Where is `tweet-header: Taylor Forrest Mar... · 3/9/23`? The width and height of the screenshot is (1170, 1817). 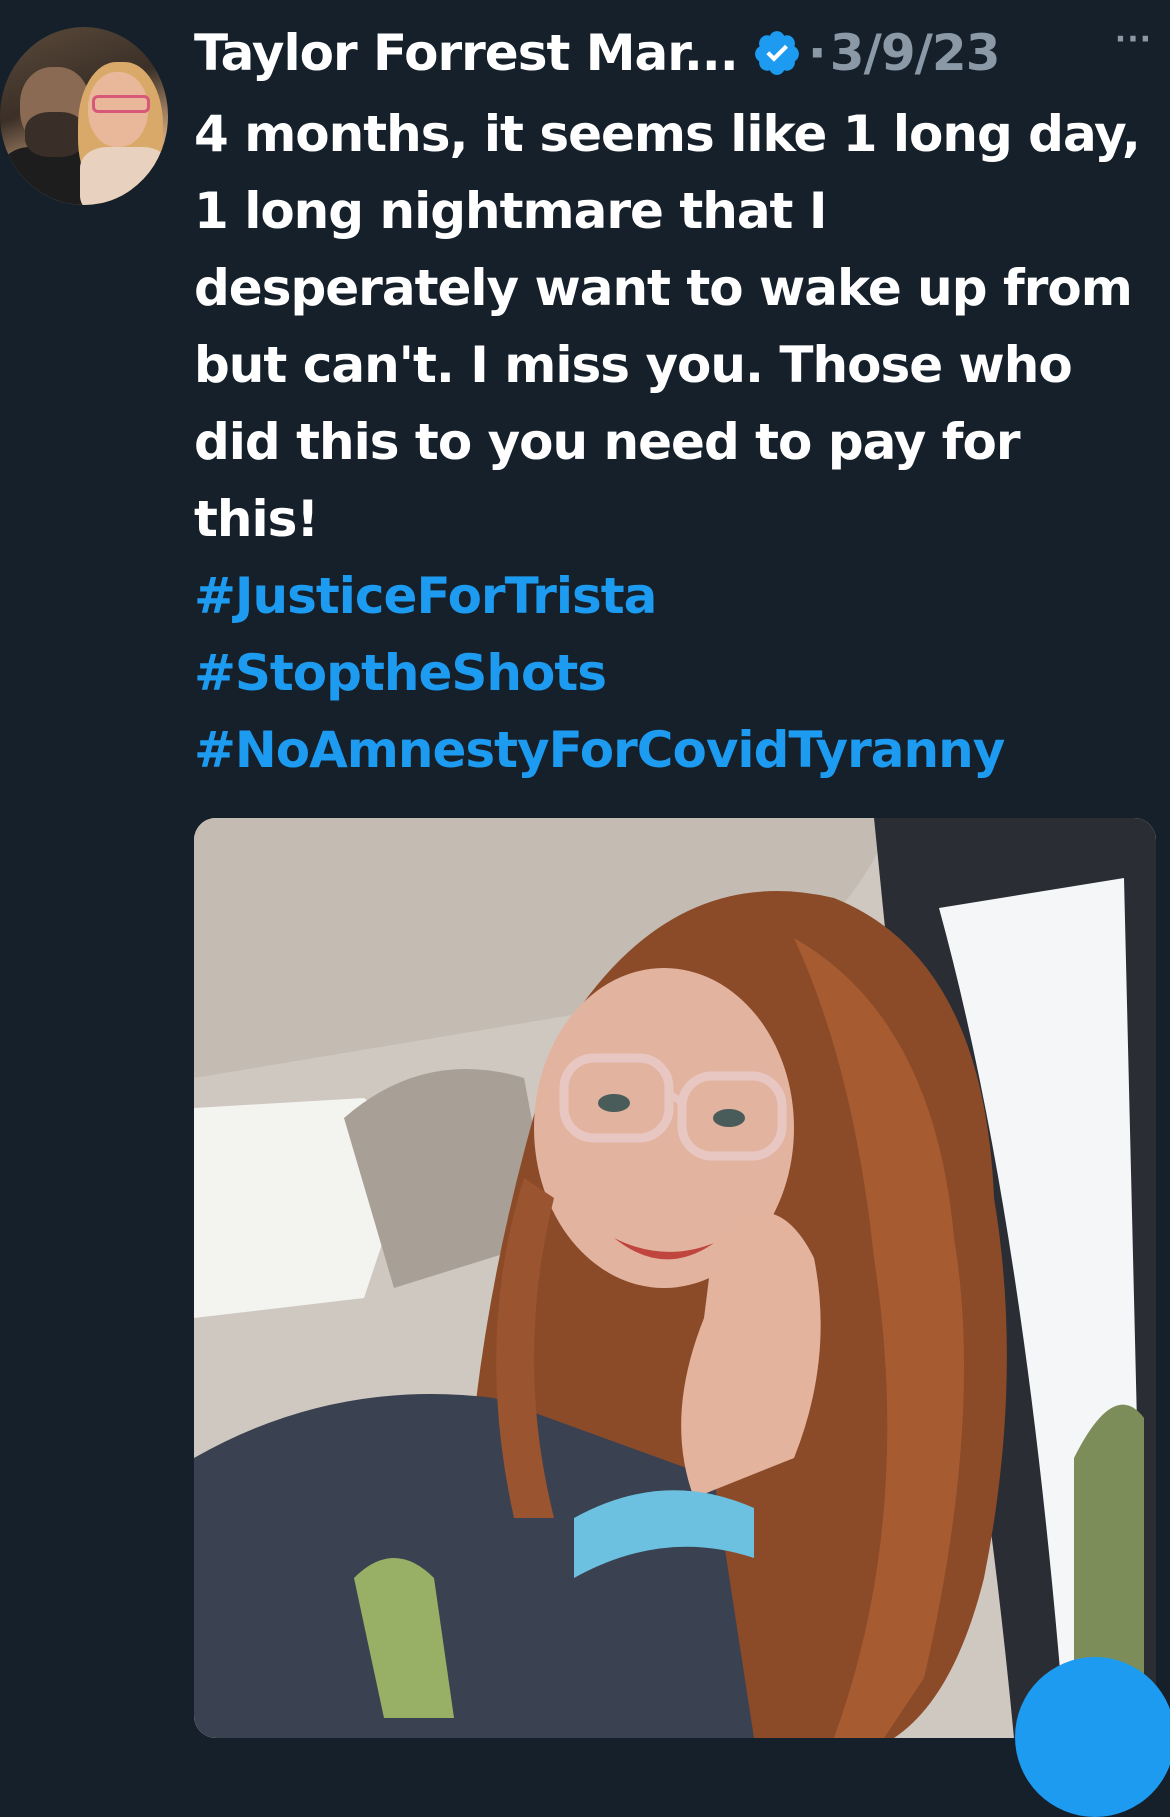 tweet-header: Taylor Forrest Mar... · 3/9/23 is located at coordinates (682, 53).